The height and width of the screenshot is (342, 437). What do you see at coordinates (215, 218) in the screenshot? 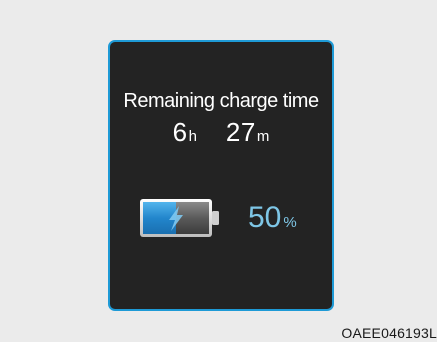
I see `battery-terminal` at bounding box center [215, 218].